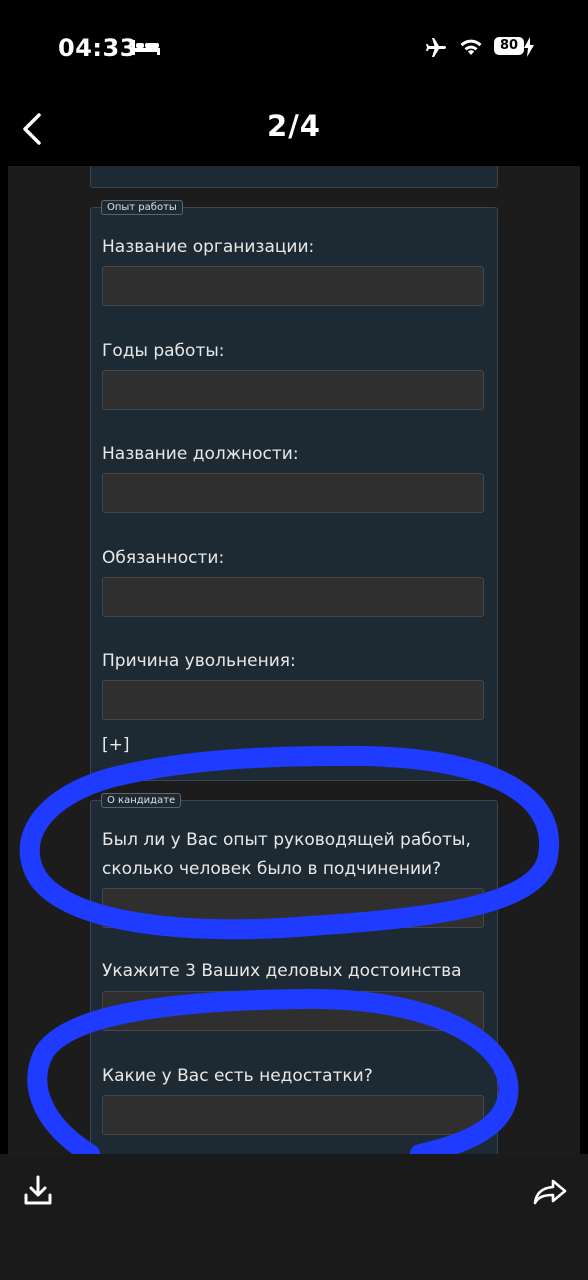 Image resolution: width=588 pixels, height=1280 pixels. I want to click on weaknesses-input, so click(293, 1115).